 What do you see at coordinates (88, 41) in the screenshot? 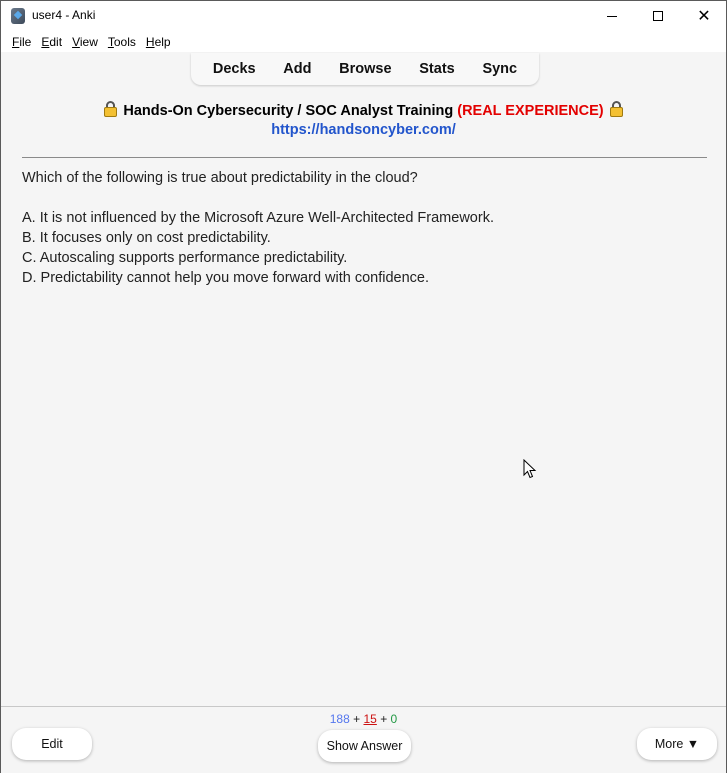
I see `menu-view-label: iew` at bounding box center [88, 41].